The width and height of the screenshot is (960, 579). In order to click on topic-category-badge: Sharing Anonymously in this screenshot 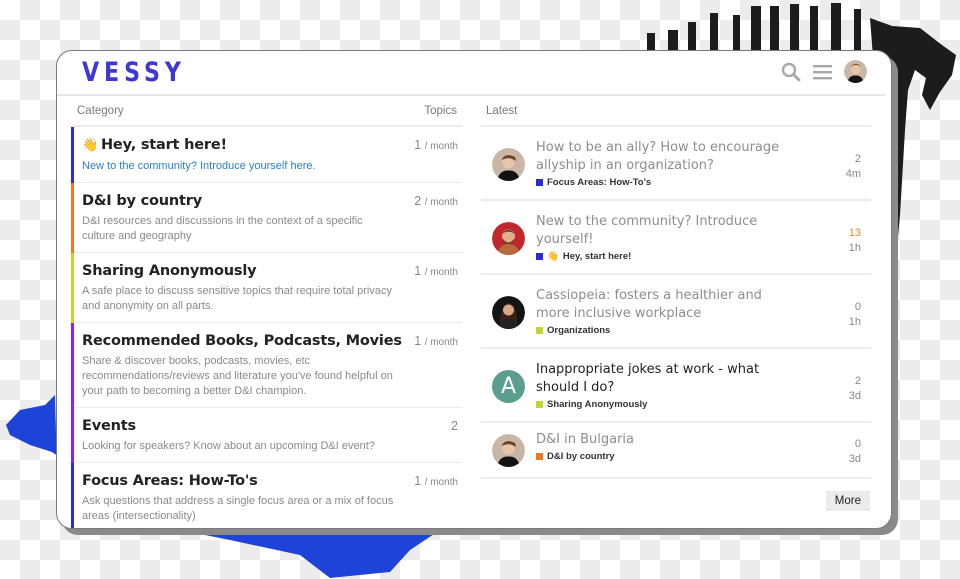, I will do `click(666, 404)`.